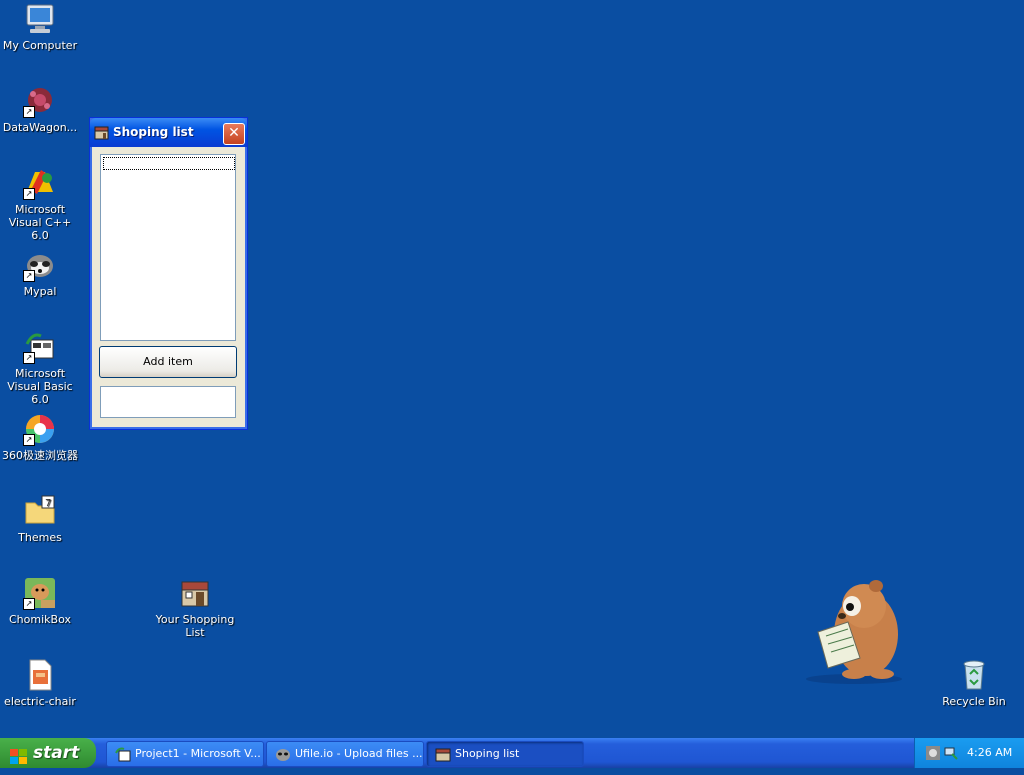  What do you see at coordinates (168, 402) in the screenshot?
I see `item-input` at bounding box center [168, 402].